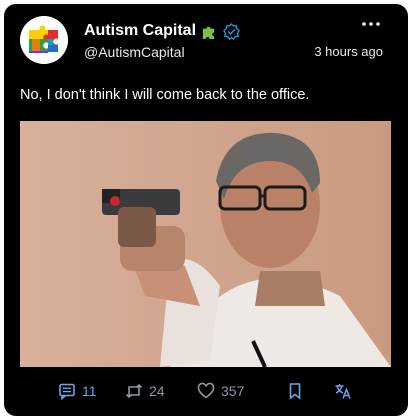 The width and height of the screenshot is (412, 420). Describe the element at coordinates (208, 32) in the screenshot. I see `puzzle-piece-icon` at that location.